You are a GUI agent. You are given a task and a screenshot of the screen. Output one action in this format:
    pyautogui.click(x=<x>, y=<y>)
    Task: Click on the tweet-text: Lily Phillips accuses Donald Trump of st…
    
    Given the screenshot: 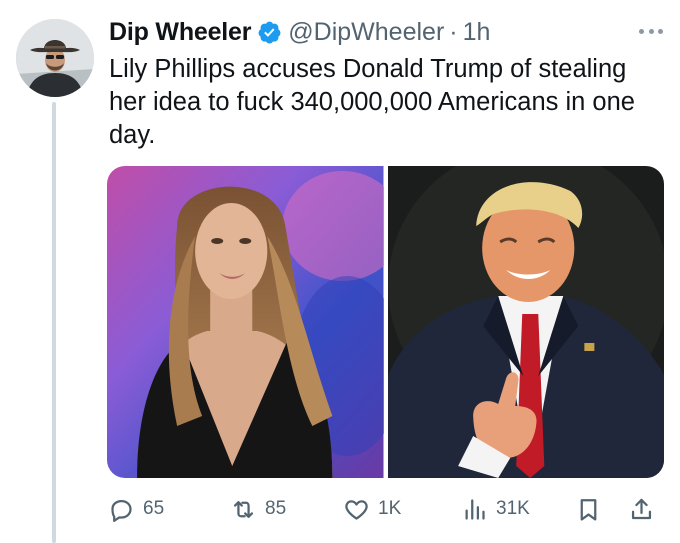 What is the action you would take?
    pyautogui.click(x=372, y=102)
    